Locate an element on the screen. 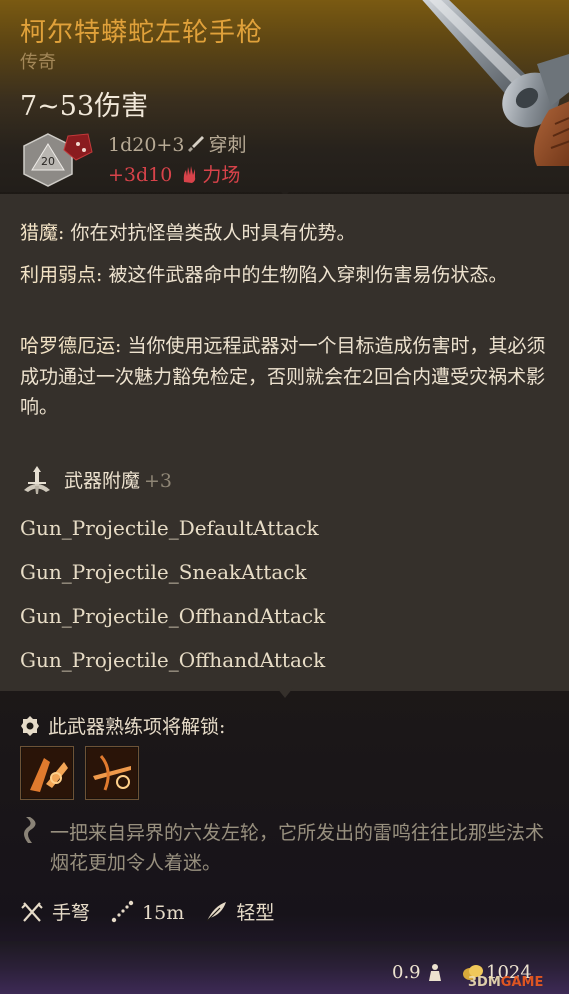 The image size is (569, 994). proficiency-header: 此武器熟练项将解锁: is located at coordinates (122, 725).